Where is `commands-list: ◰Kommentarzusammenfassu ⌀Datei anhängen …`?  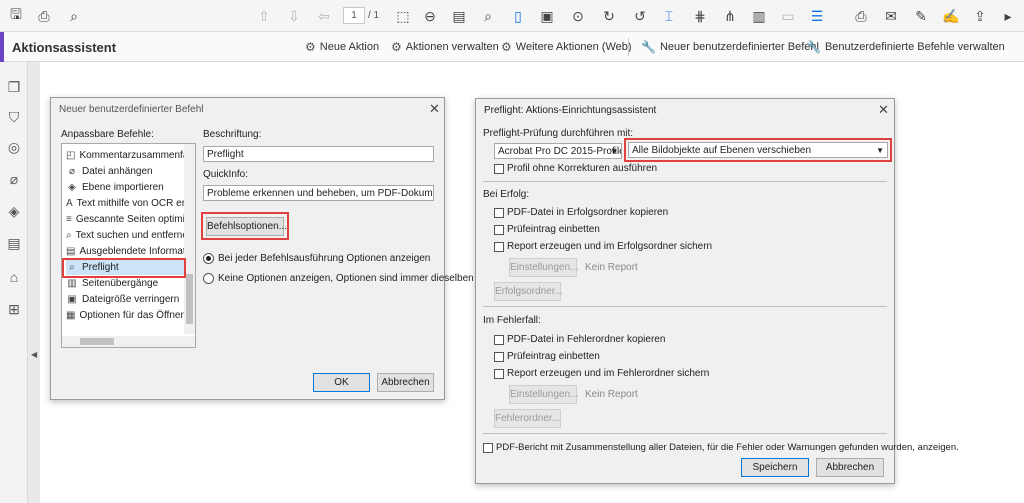 commands-list: ◰Kommentarzusammenfassu ⌀Datei anhängen … is located at coordinates (128, 245).